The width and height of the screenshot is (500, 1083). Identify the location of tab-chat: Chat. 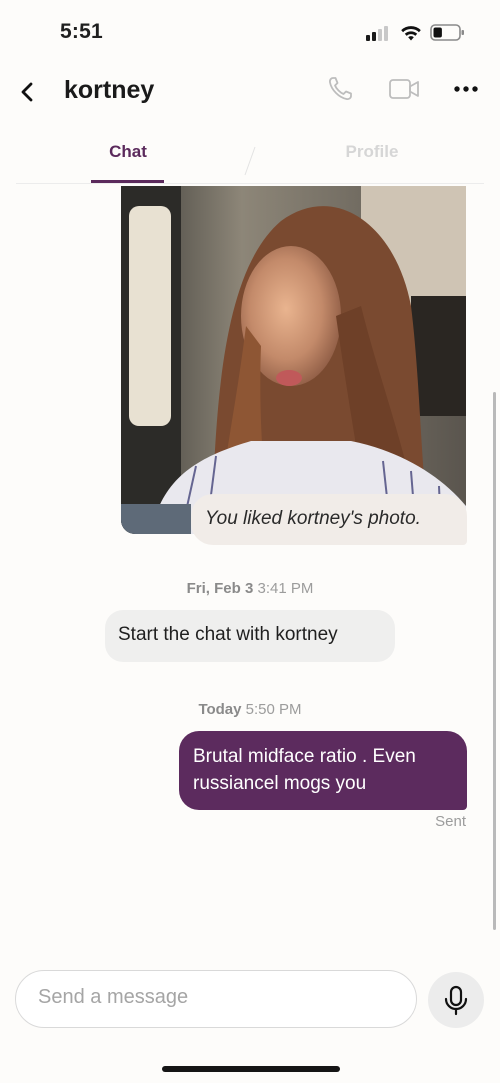
(128, 152).